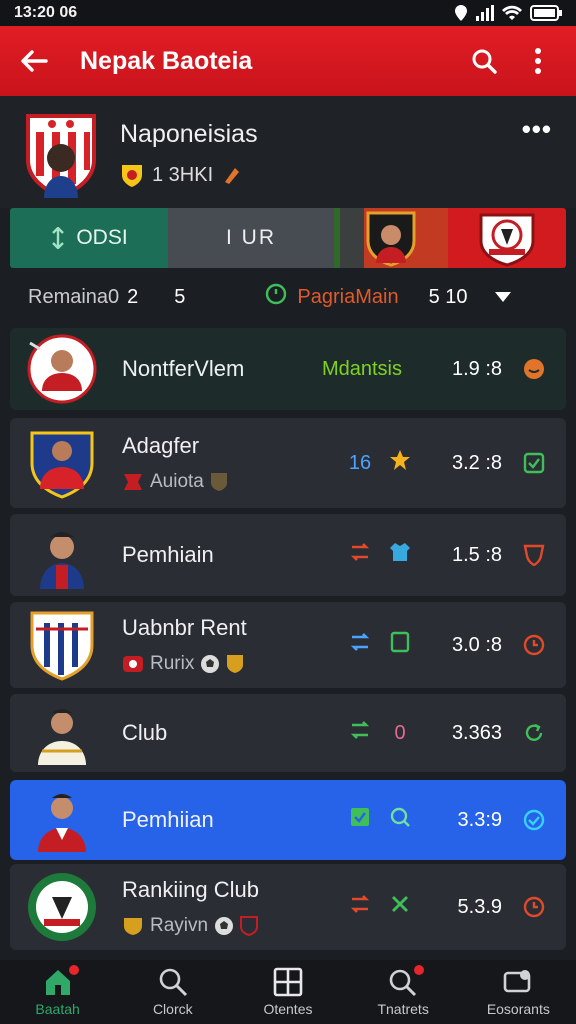 This screenshot has height=1024, width=576. What do you see at coordinates (232, 733) in the screenshot?
I see `row-body: Club` at bounding box center [232, 733].